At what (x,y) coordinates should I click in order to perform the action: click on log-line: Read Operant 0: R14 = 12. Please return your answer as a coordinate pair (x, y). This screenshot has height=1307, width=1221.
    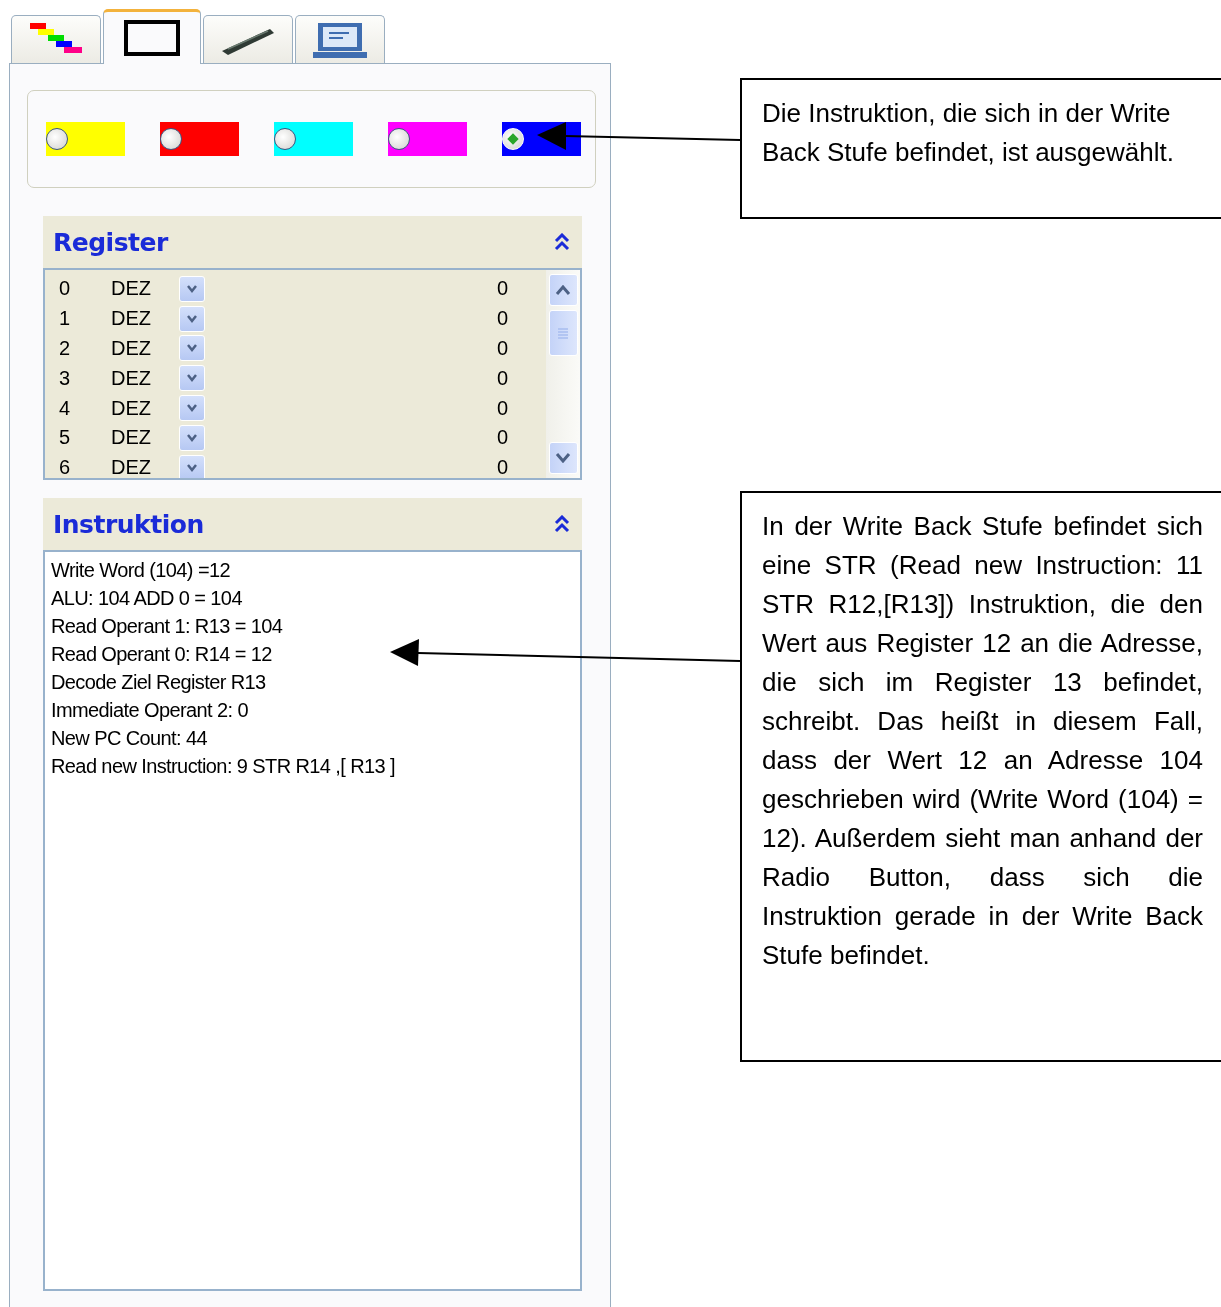
    Looking at the image, I should click on (161, 654).